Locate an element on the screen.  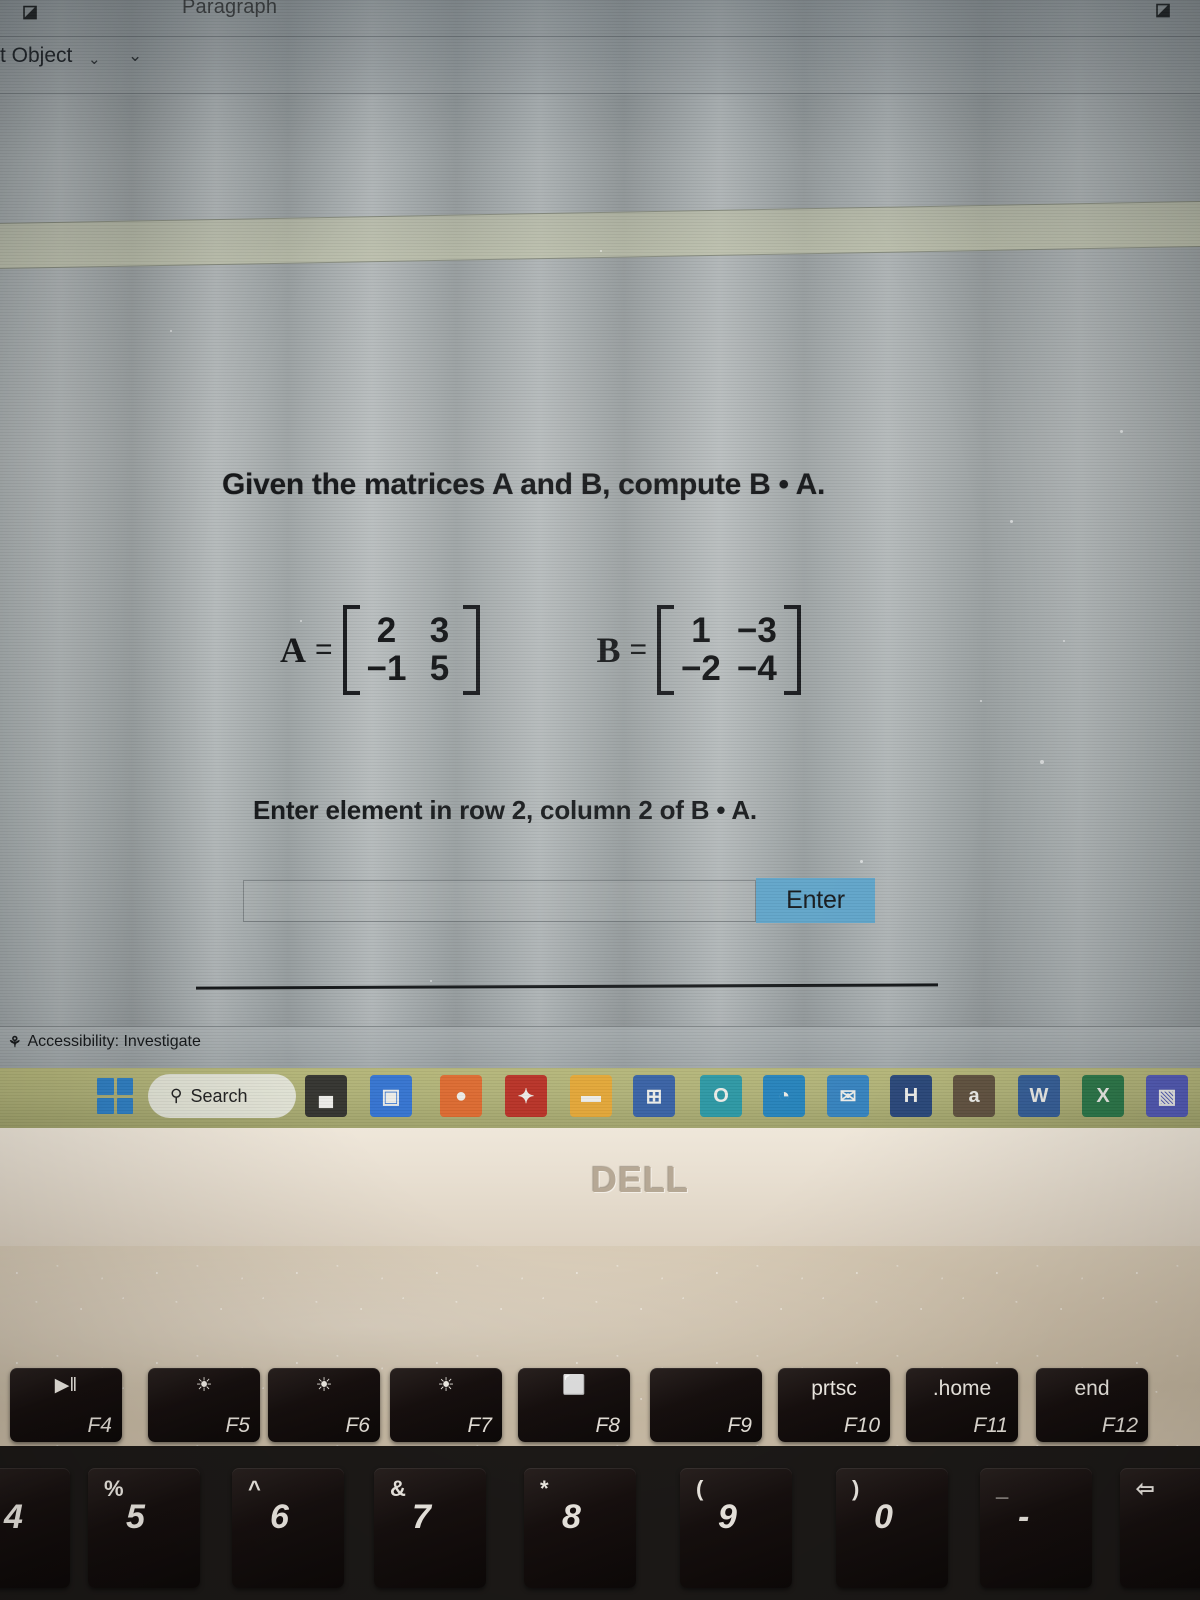
search-icon: ⚲ is located at coordinates (176, 1095).